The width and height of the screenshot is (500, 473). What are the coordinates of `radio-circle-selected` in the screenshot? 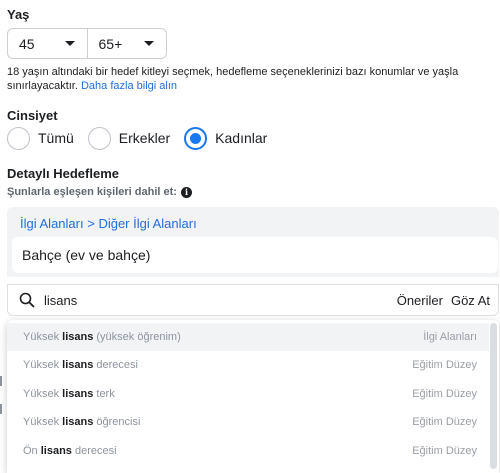 It's located at (196, 138).